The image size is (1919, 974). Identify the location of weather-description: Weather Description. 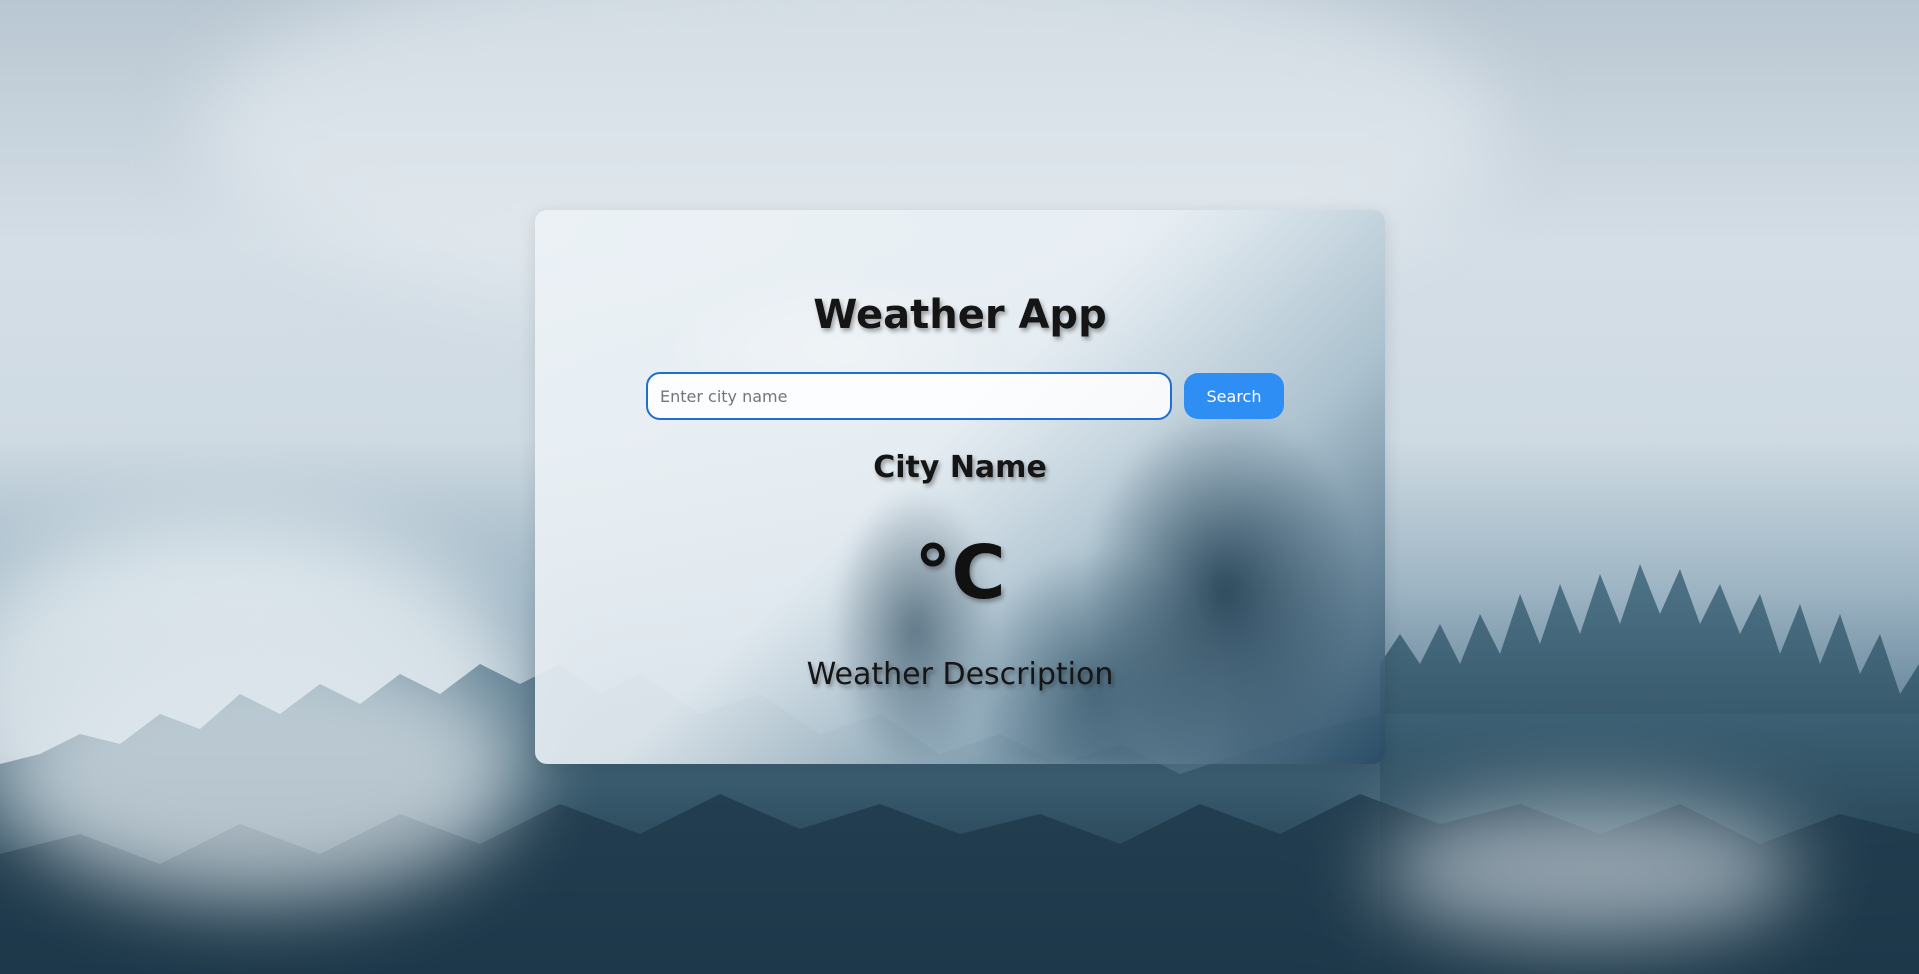
(960, 674).